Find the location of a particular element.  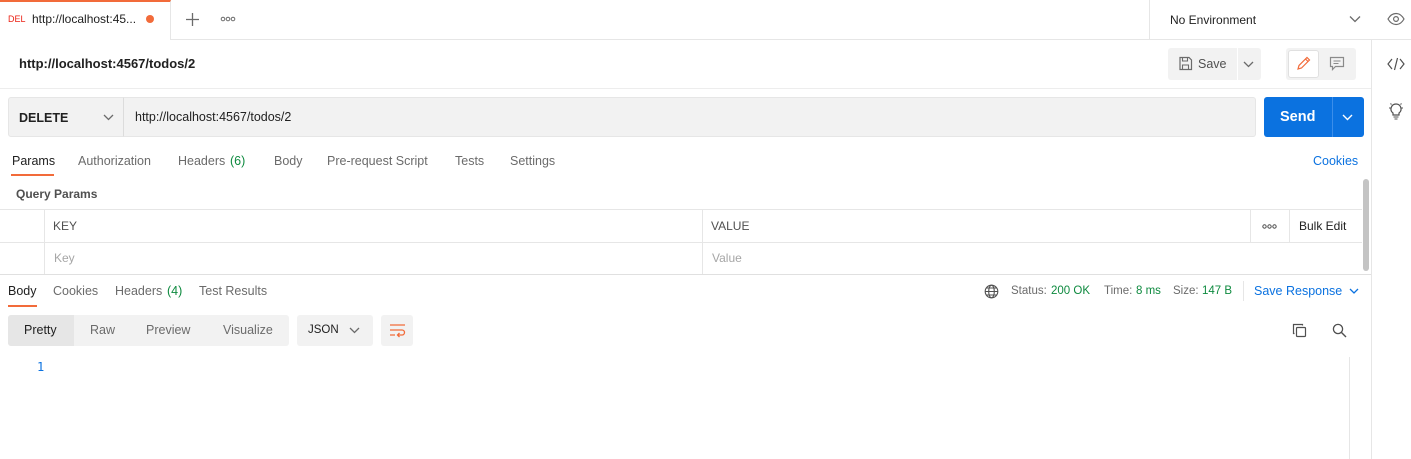

response-tab-test-results: Test Results is located at coordinates (233, 291).